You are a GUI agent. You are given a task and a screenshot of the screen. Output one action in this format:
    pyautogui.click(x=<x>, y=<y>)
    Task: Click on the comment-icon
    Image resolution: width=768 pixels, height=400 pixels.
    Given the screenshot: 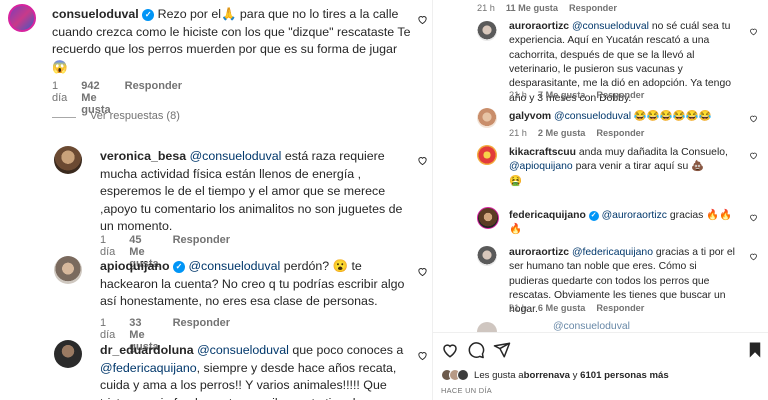 What is the action you would take?
    pyautogui.click(x=476, y=350)
    